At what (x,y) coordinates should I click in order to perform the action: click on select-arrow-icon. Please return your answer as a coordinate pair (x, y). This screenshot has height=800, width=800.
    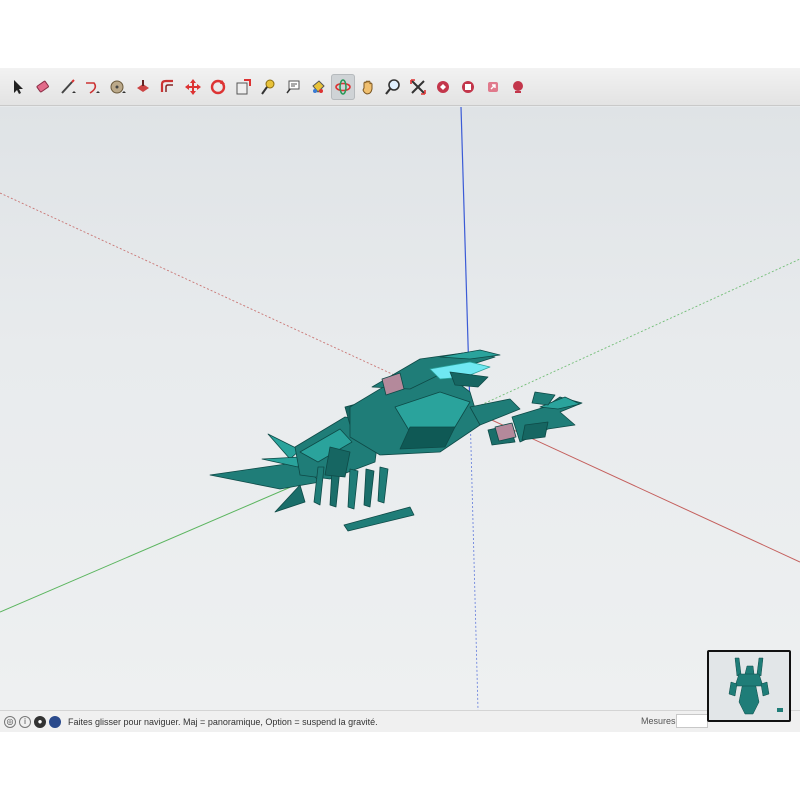
    Looking at the image, I should click on (18, 86).